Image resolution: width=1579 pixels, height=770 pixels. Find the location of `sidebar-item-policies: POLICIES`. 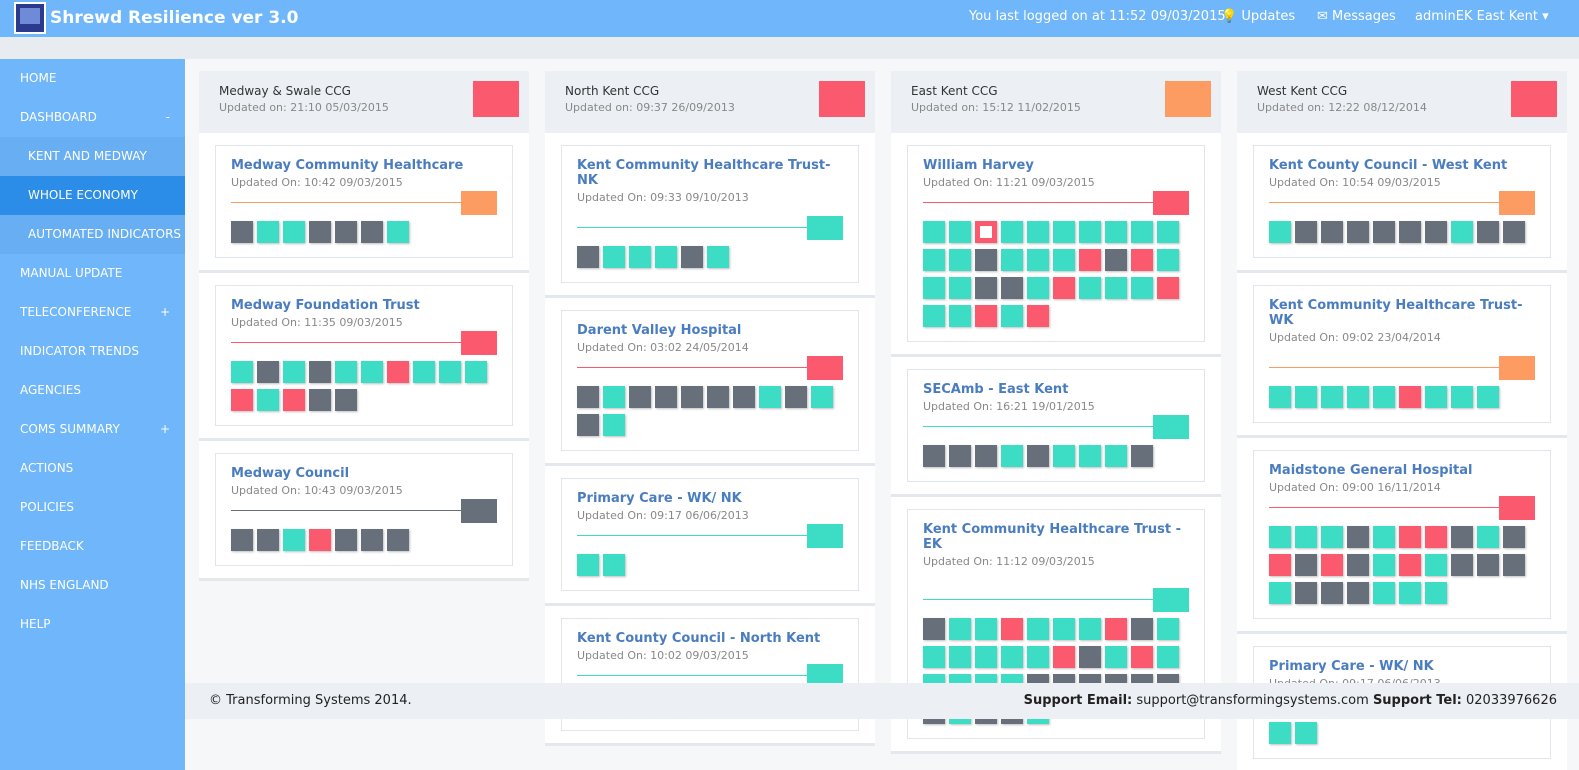

sidebar-item-policies: POLICIES is located at coordinates (92, 507).